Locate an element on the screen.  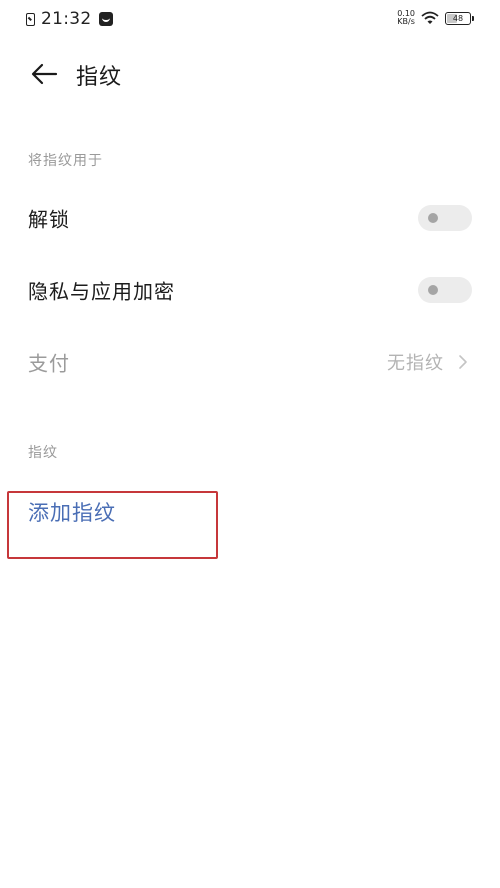
status-bar-right: 0.10 KB/s 48 is located at coordinates (435, 18).